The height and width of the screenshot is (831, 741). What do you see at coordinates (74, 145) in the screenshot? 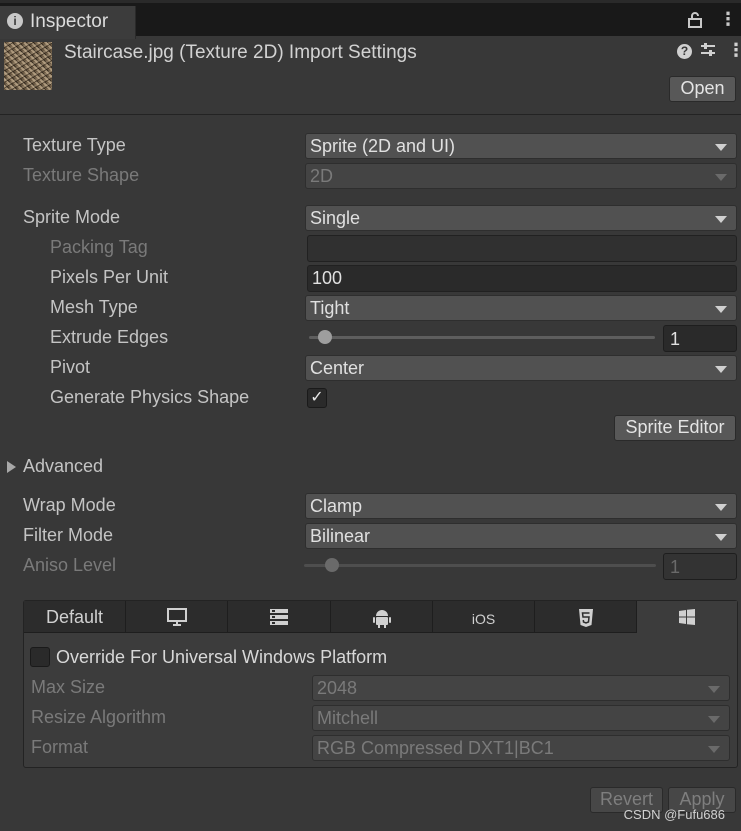
I see `texture-type-label: Texture Type` at bounding box center [74, 145].